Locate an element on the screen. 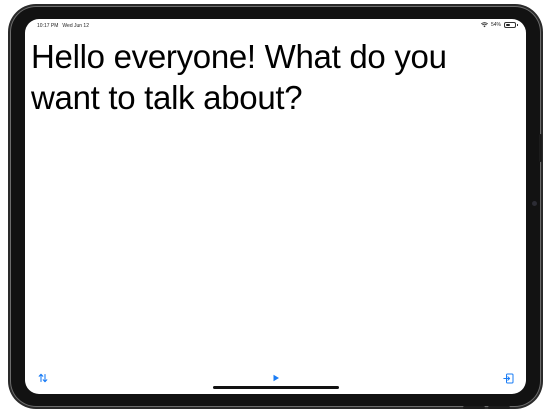 This screenshot has height=414, width=552. volume-up-button is located at coordinates (474, 407).